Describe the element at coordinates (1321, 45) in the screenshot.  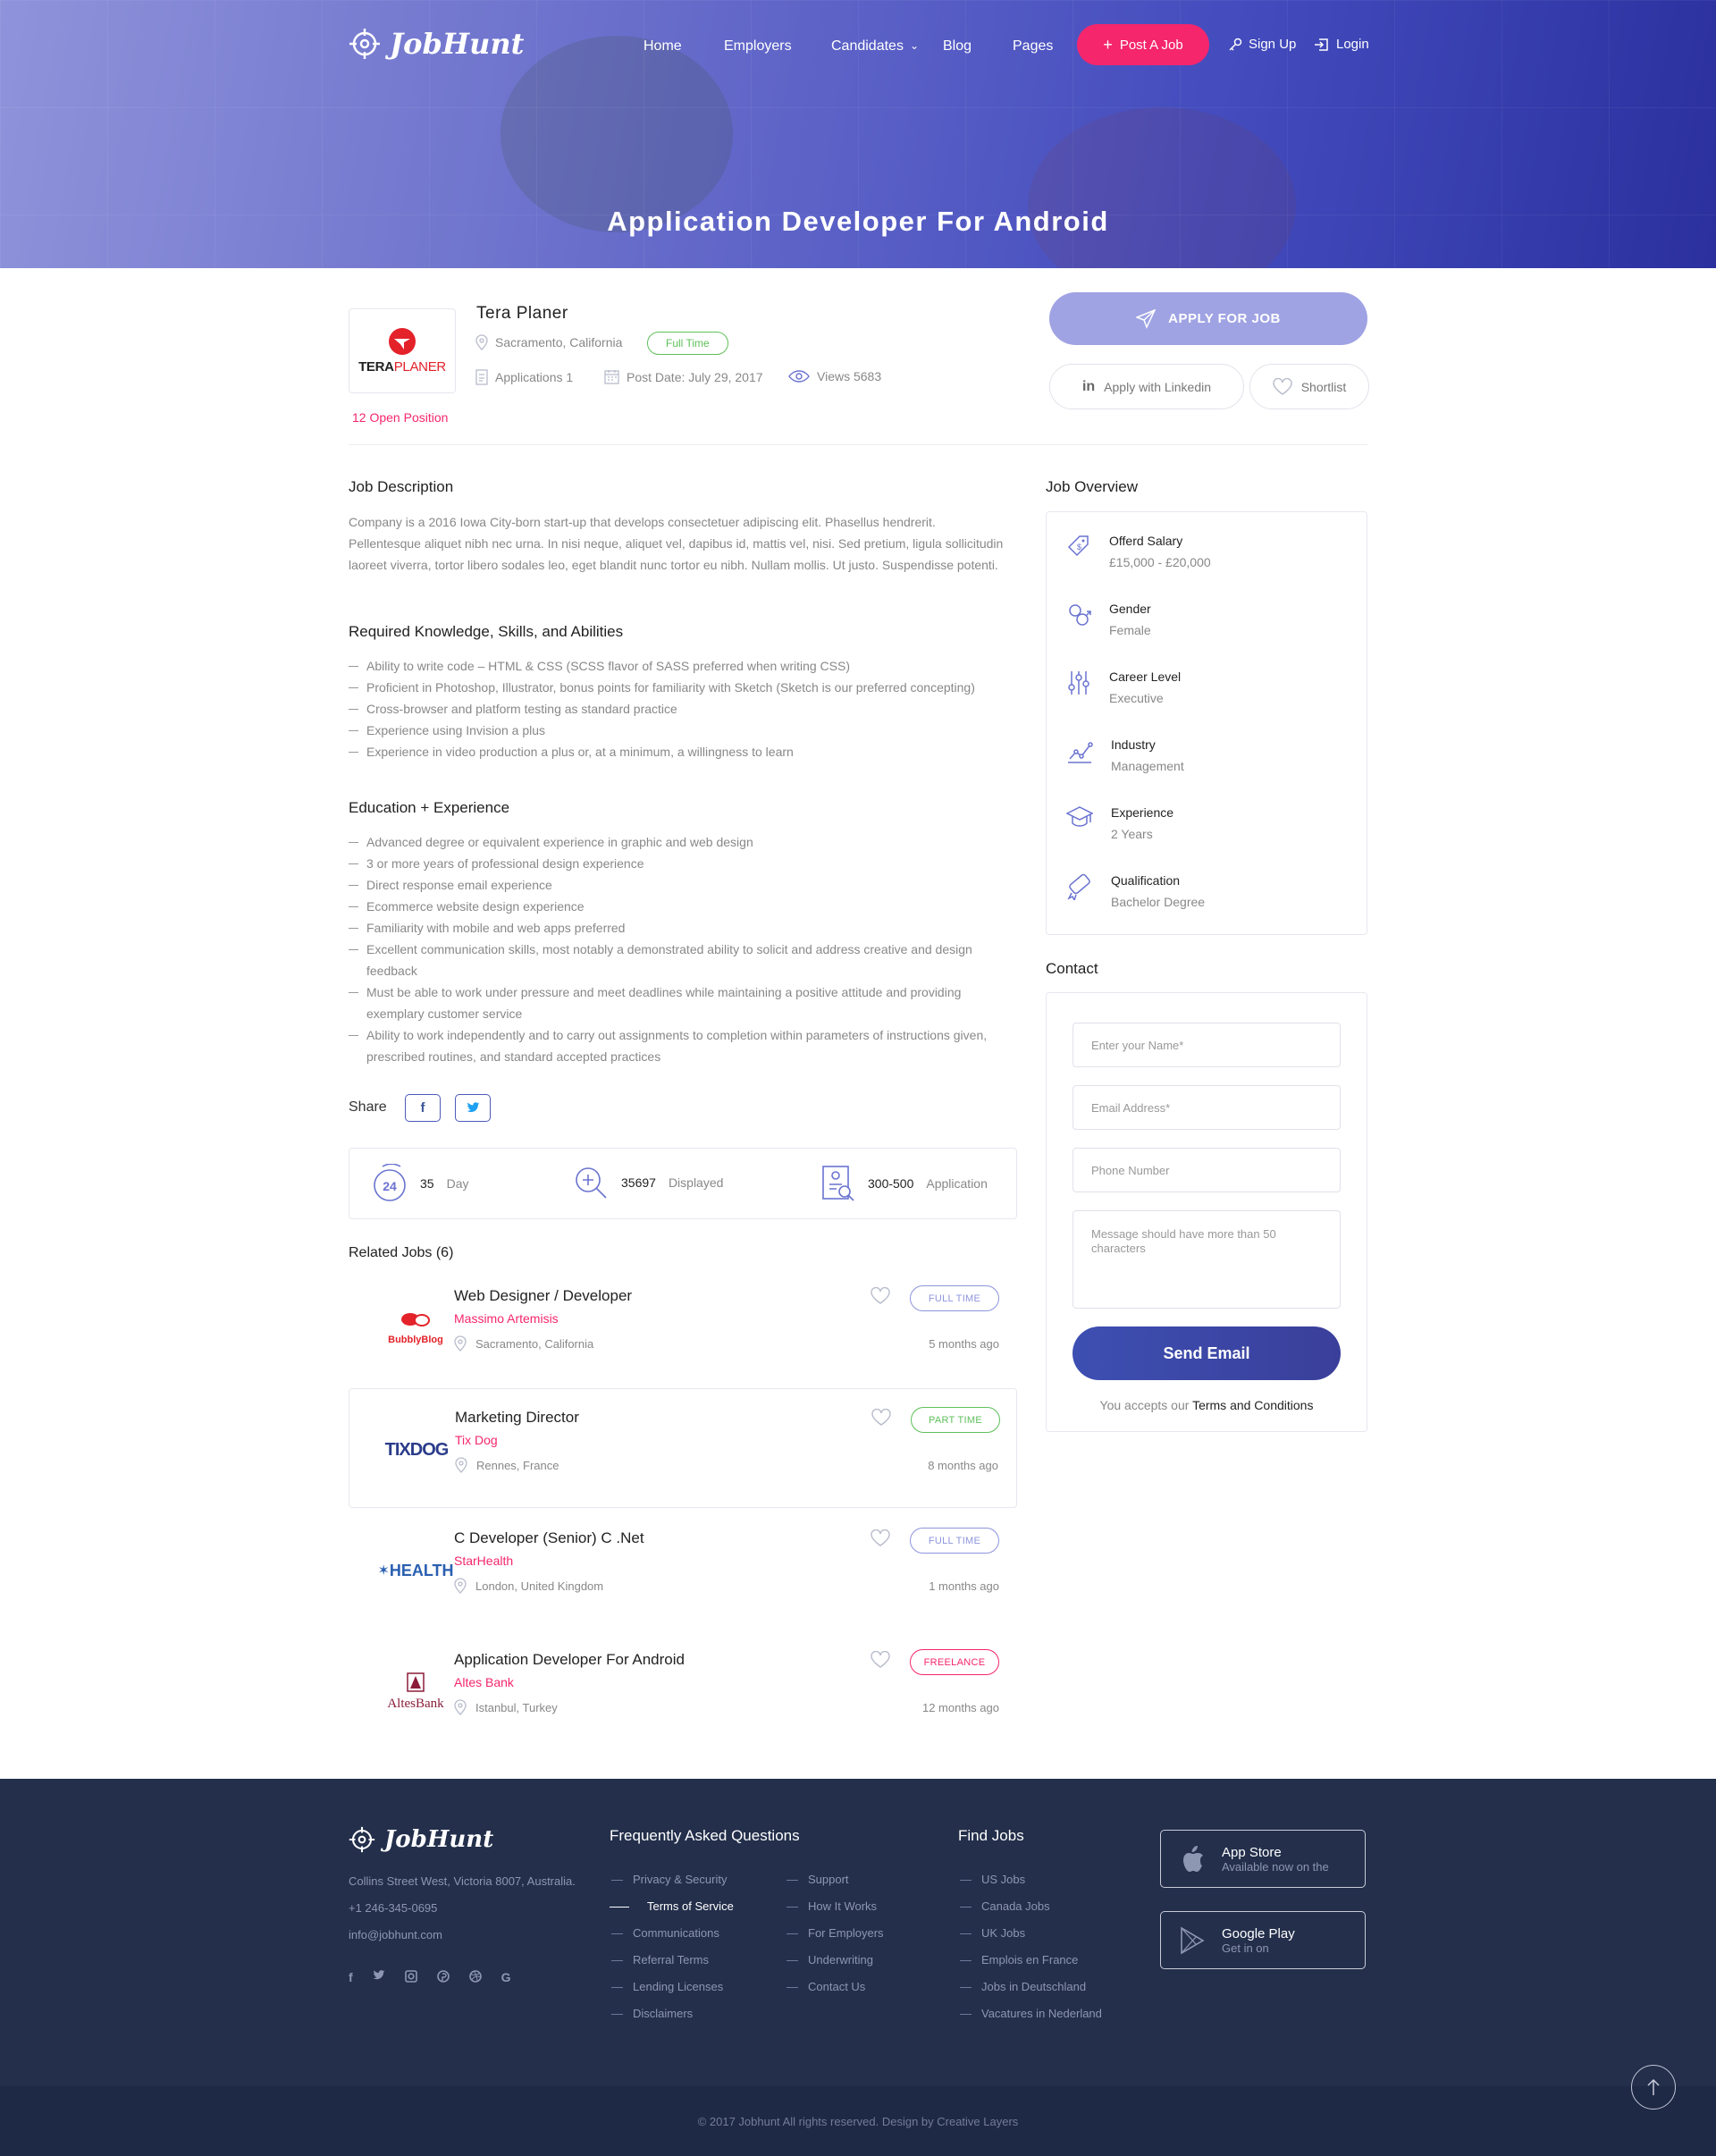
I see `login-icon` at that location.